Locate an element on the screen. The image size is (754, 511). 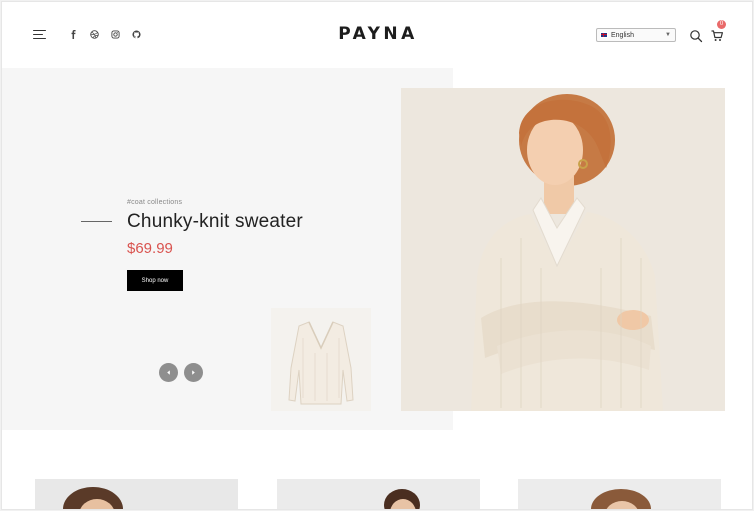
chevron-right-icon is located at coordinates (193, 372).